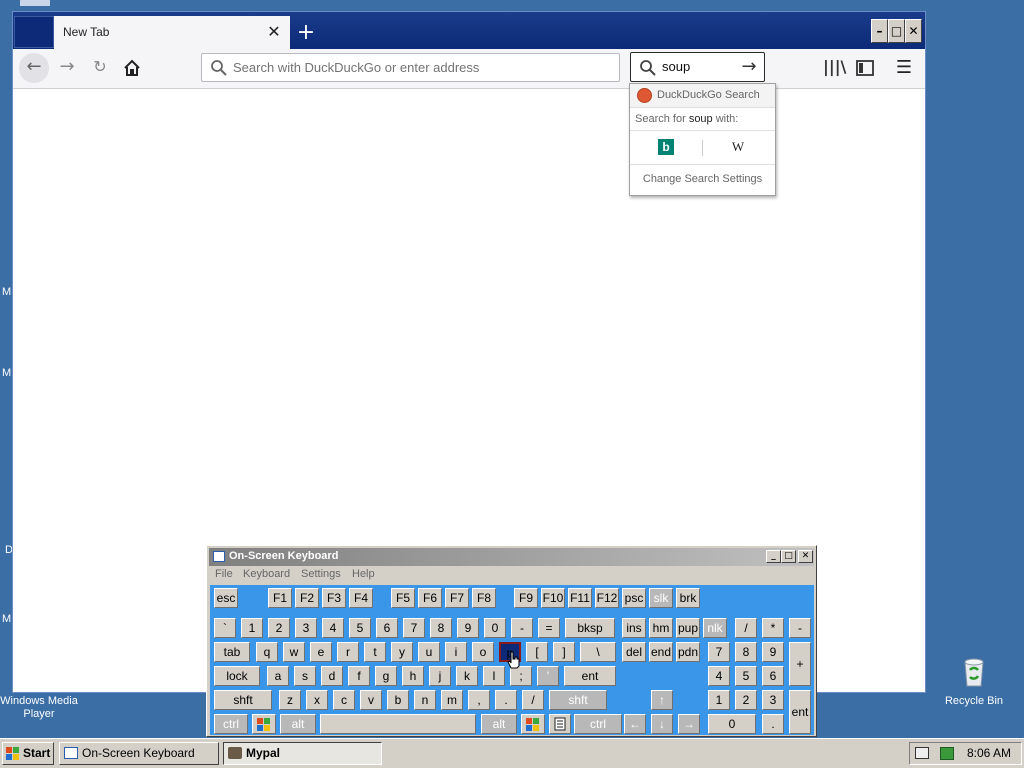 Image resolution: width=1024 pixels, height=768 pixels. I want to click on key-shft: shft, so click(578, 700).